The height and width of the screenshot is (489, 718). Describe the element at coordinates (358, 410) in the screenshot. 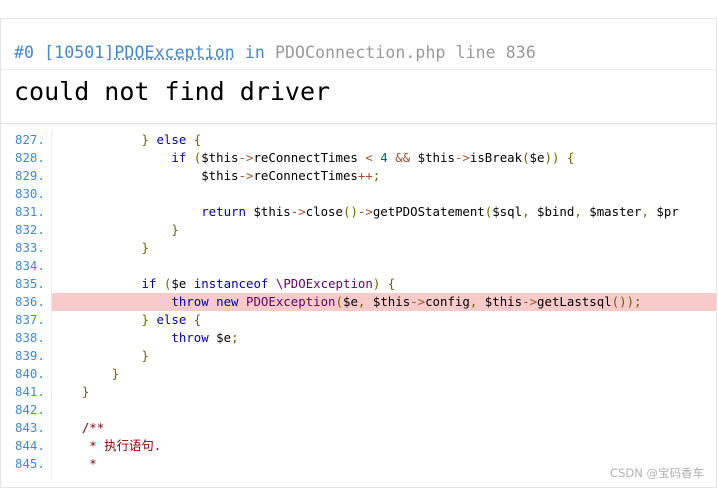

I see `code-line: 842.` at that location.